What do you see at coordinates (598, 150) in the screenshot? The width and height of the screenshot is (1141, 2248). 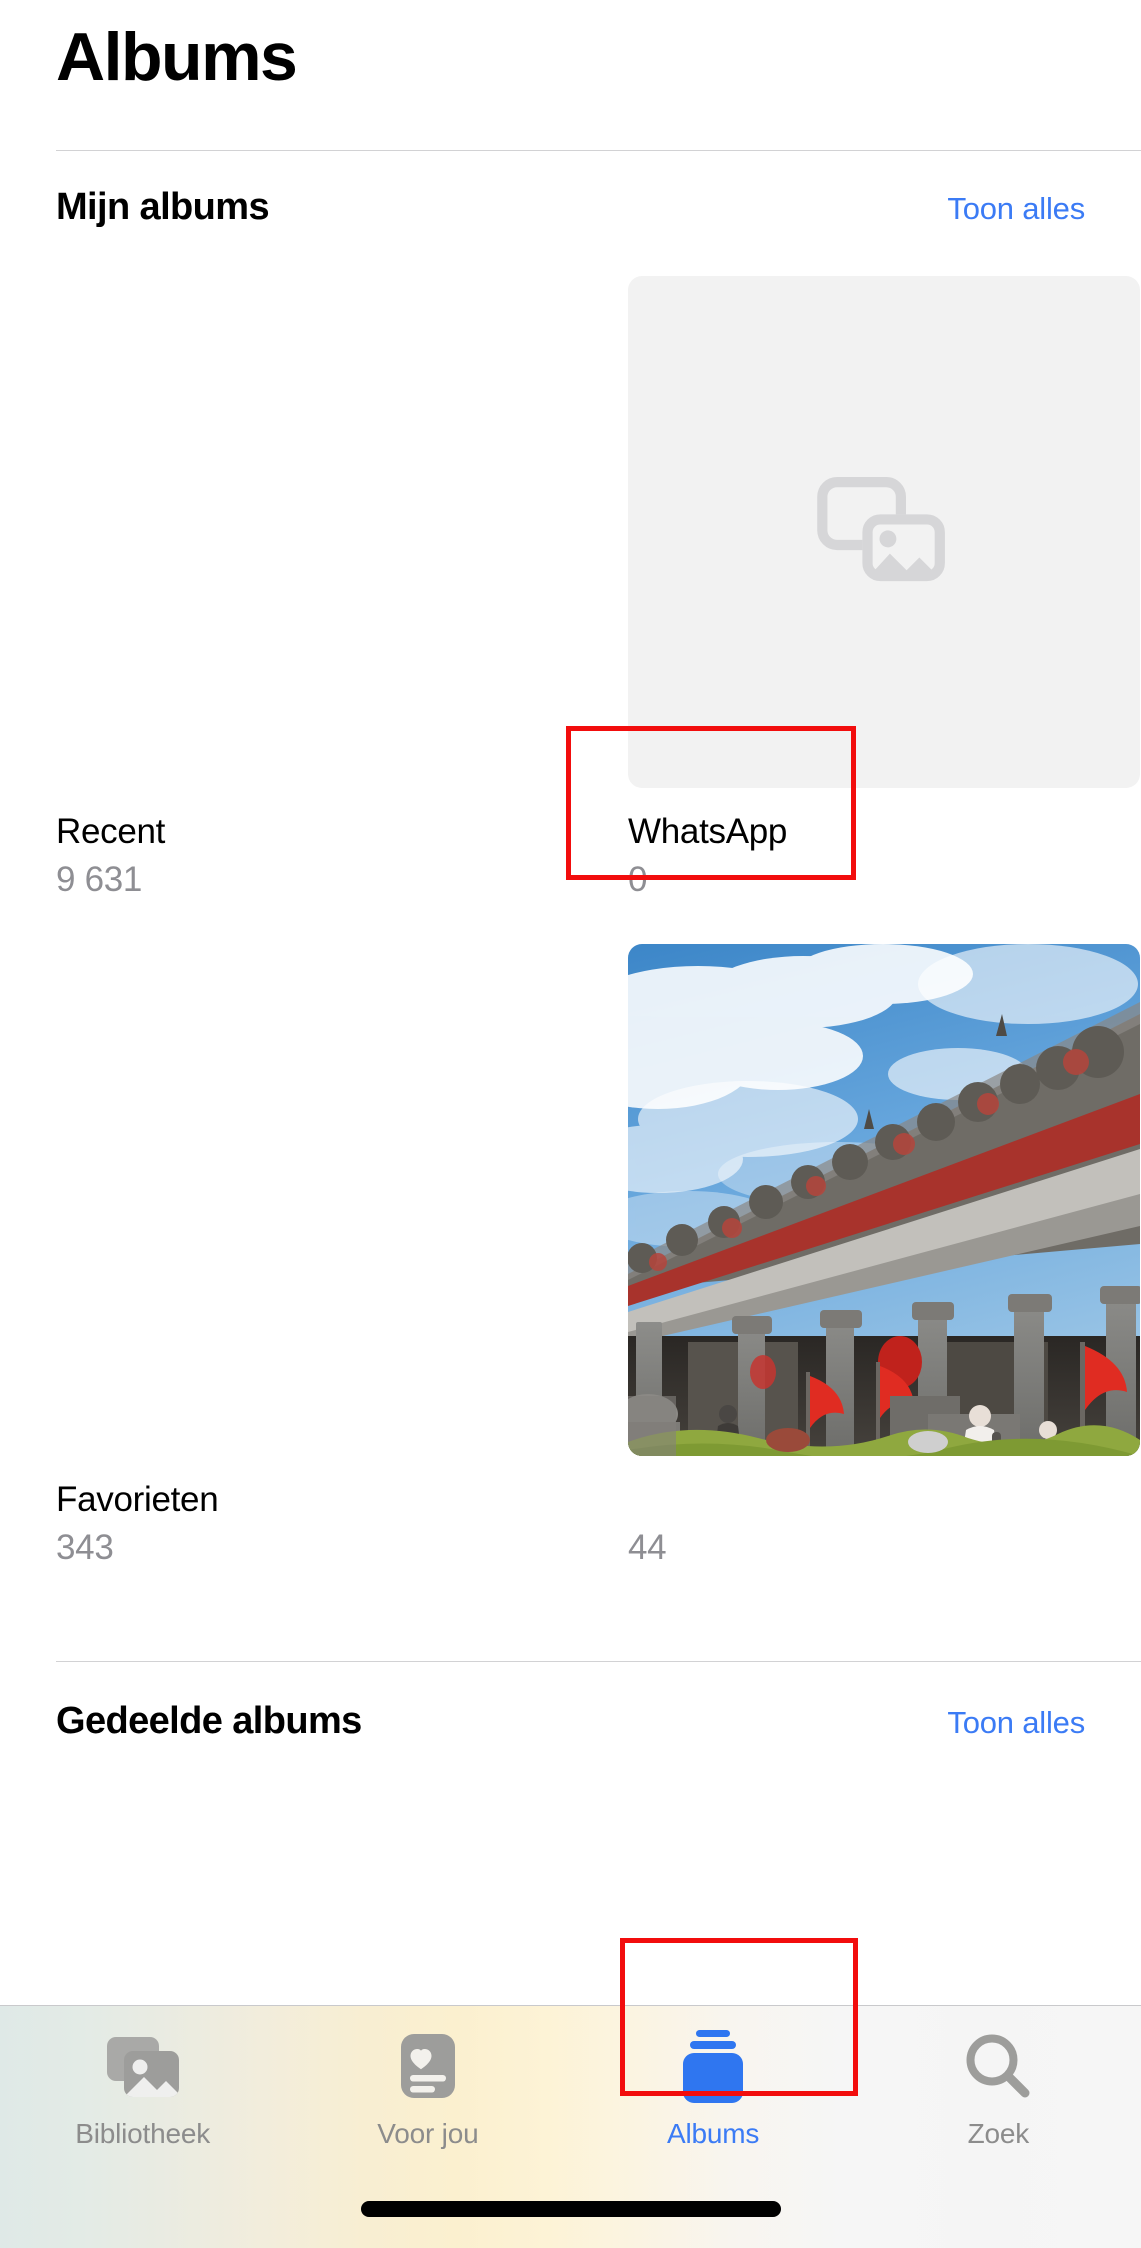 I see `nav-divider` at bounding box center [598, 150].